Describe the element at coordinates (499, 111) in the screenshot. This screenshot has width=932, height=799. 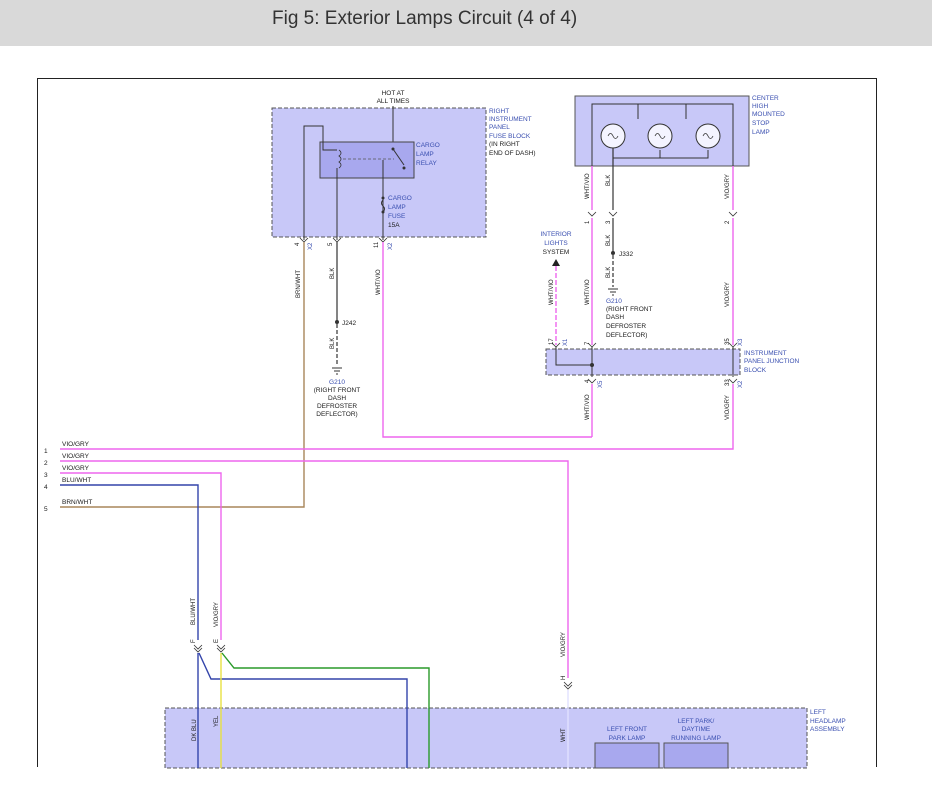
I see `fuse-block-label-line: RIGHT` at that location.